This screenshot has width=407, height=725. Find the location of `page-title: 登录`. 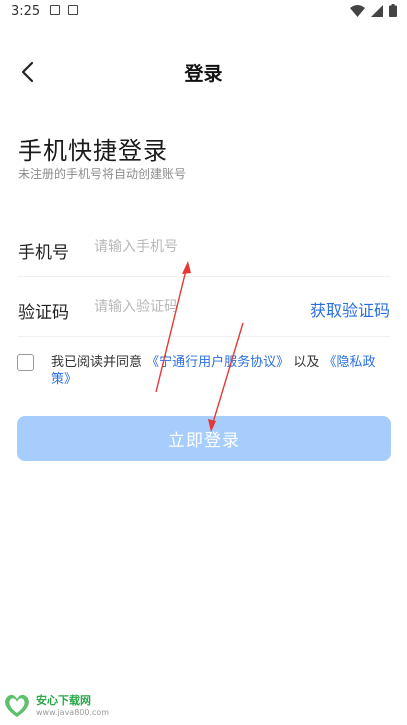

page-title: 登录 is located at coordinates (203, 74).